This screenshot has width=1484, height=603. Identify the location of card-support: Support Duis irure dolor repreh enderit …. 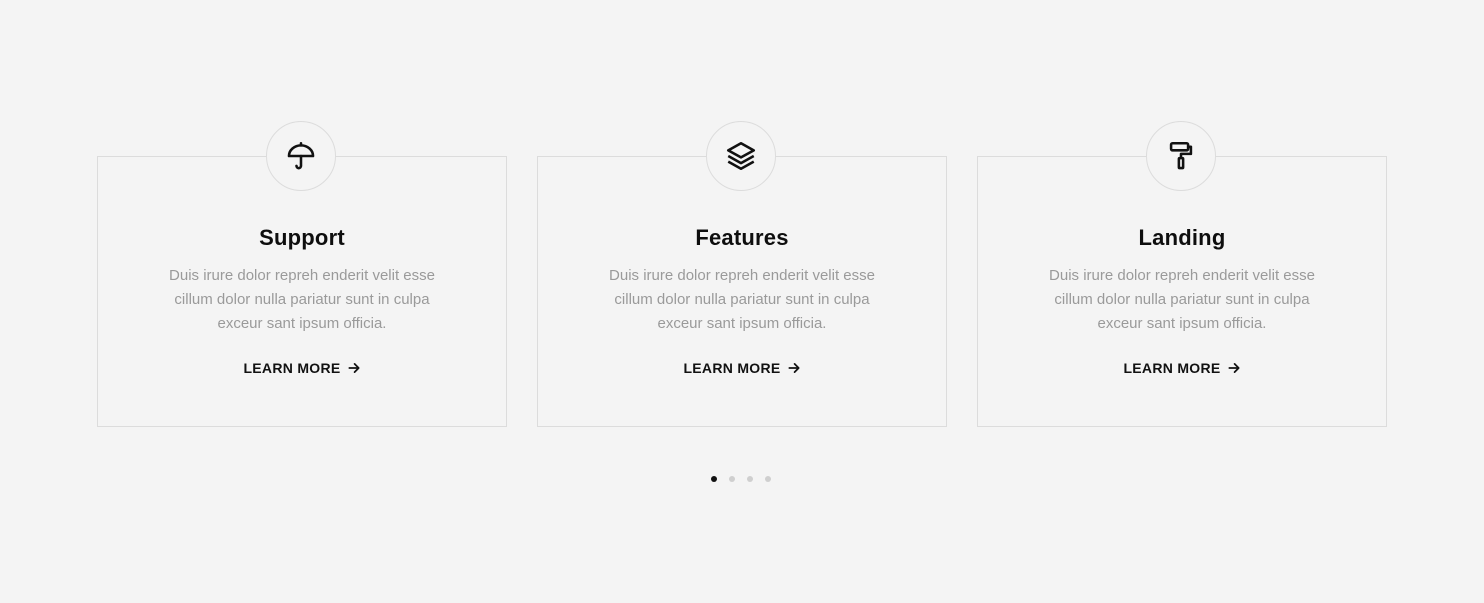
(302, 274).